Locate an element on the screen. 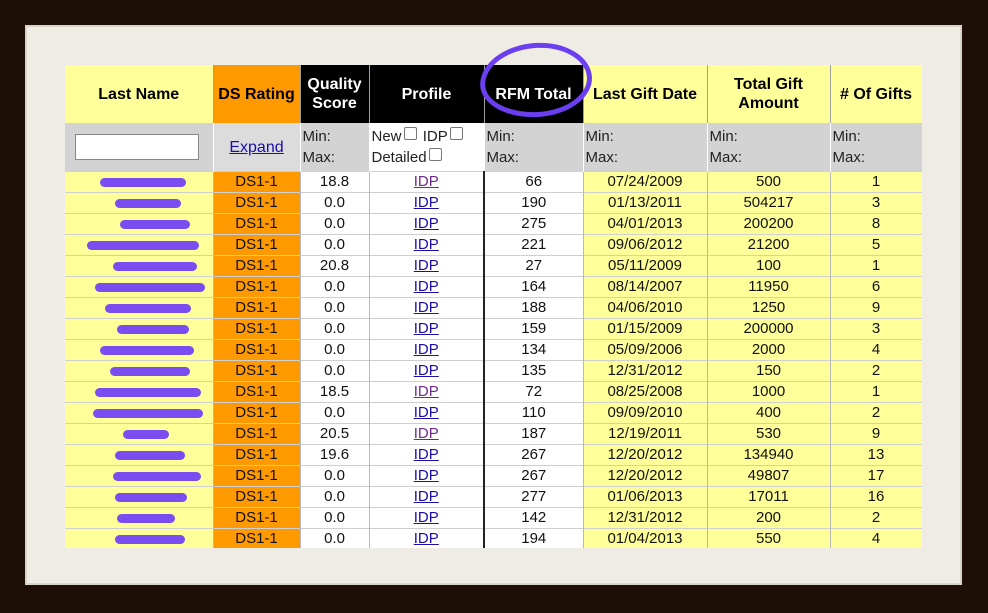  last-gift-date-cell: 12/20/2012 is located at coordinates (645, 455).